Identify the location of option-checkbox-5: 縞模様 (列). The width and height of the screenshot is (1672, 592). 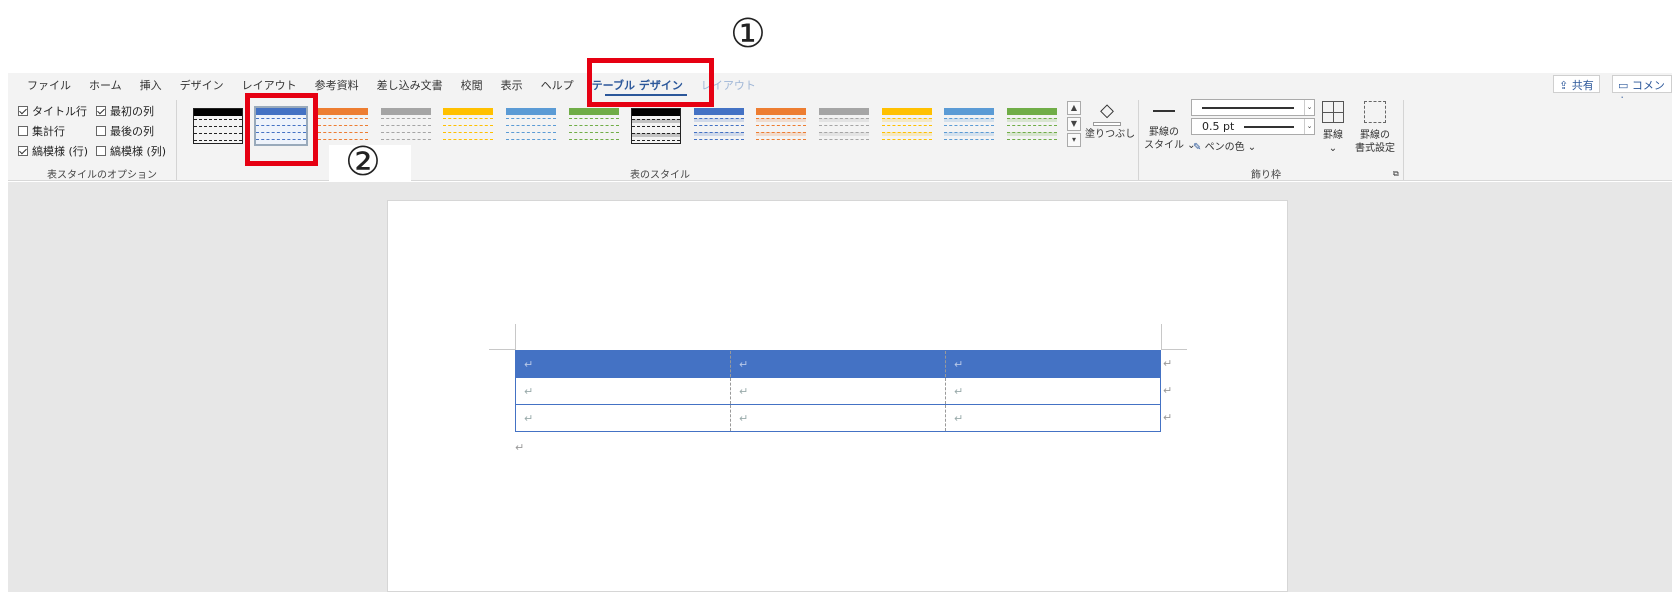
(131, 151).